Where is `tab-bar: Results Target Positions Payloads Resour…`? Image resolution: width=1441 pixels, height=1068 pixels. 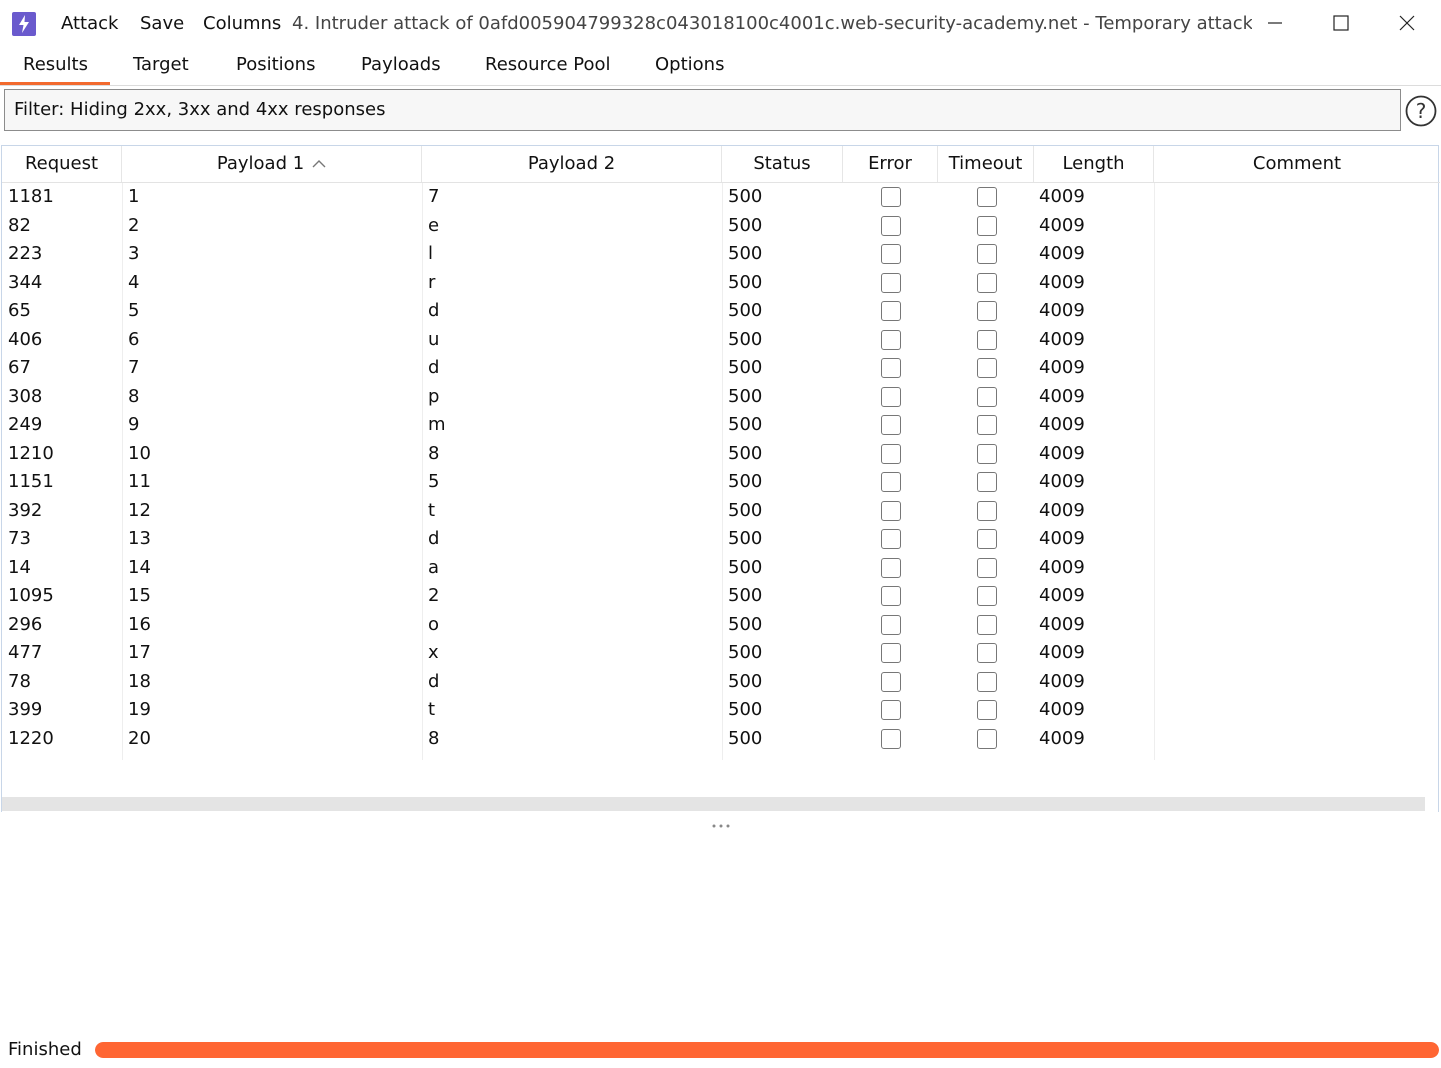
tab-bar: Results Target Positions Payloads Resour… is located at coordinates (720, 66).